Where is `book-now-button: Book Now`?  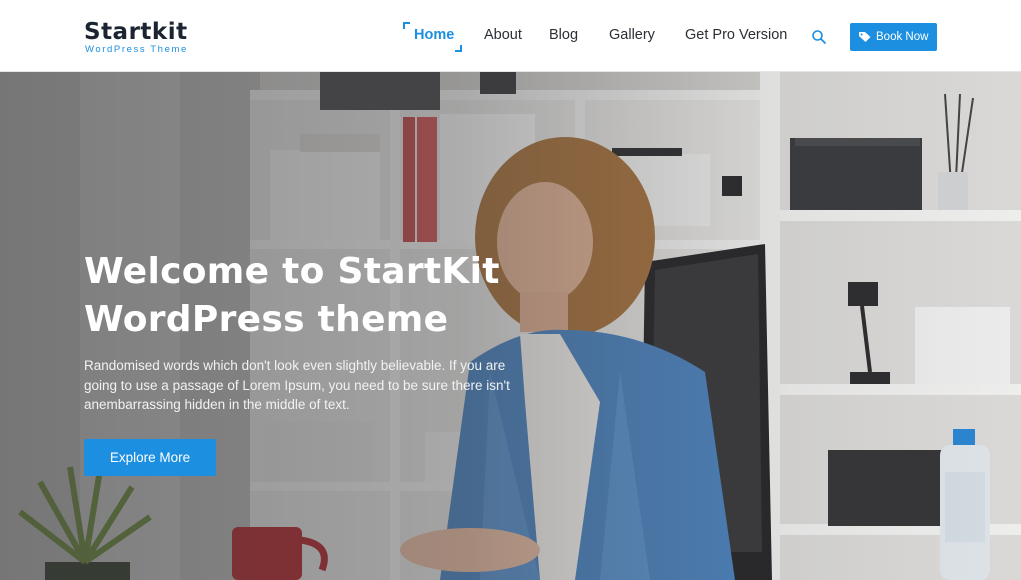
book-now-button: Book Now is located at coordinates (893, 37).